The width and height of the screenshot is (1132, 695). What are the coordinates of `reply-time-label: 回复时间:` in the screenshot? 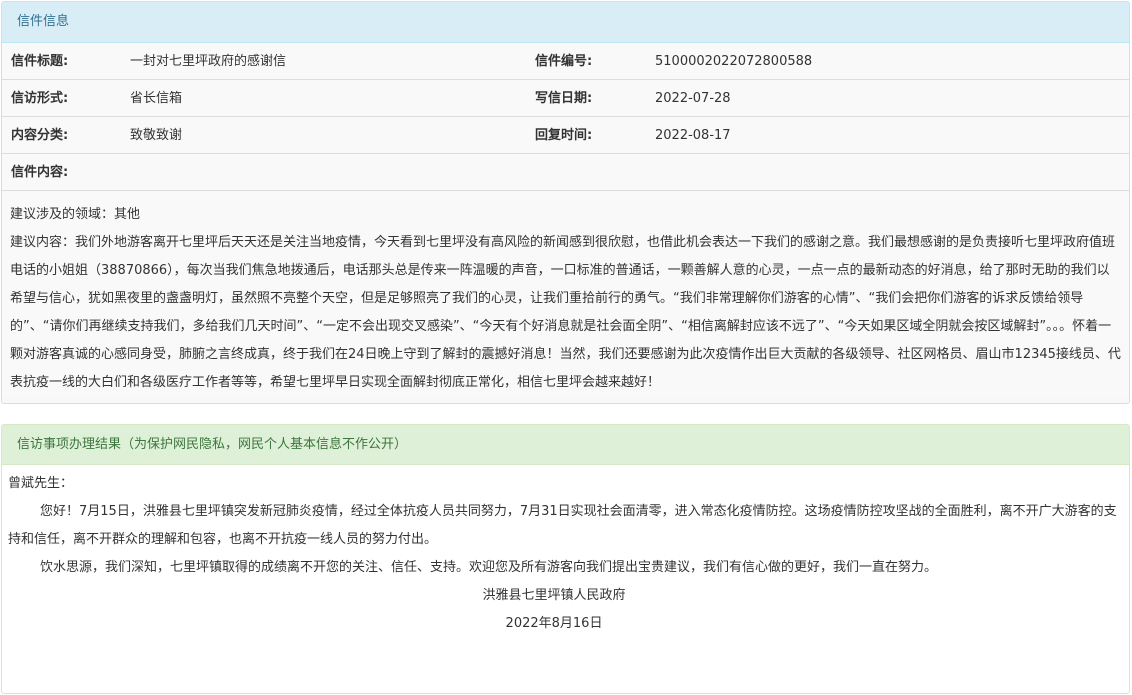 It's located at (564, 135).